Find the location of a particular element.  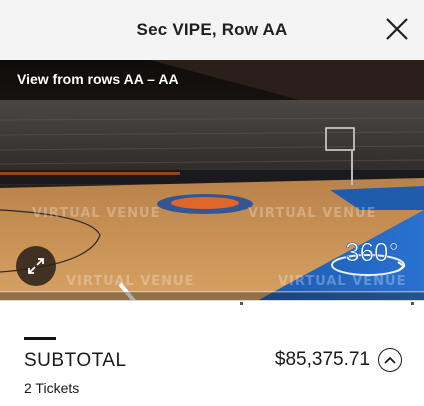

expand-icon is located at coordinates (36, 266).